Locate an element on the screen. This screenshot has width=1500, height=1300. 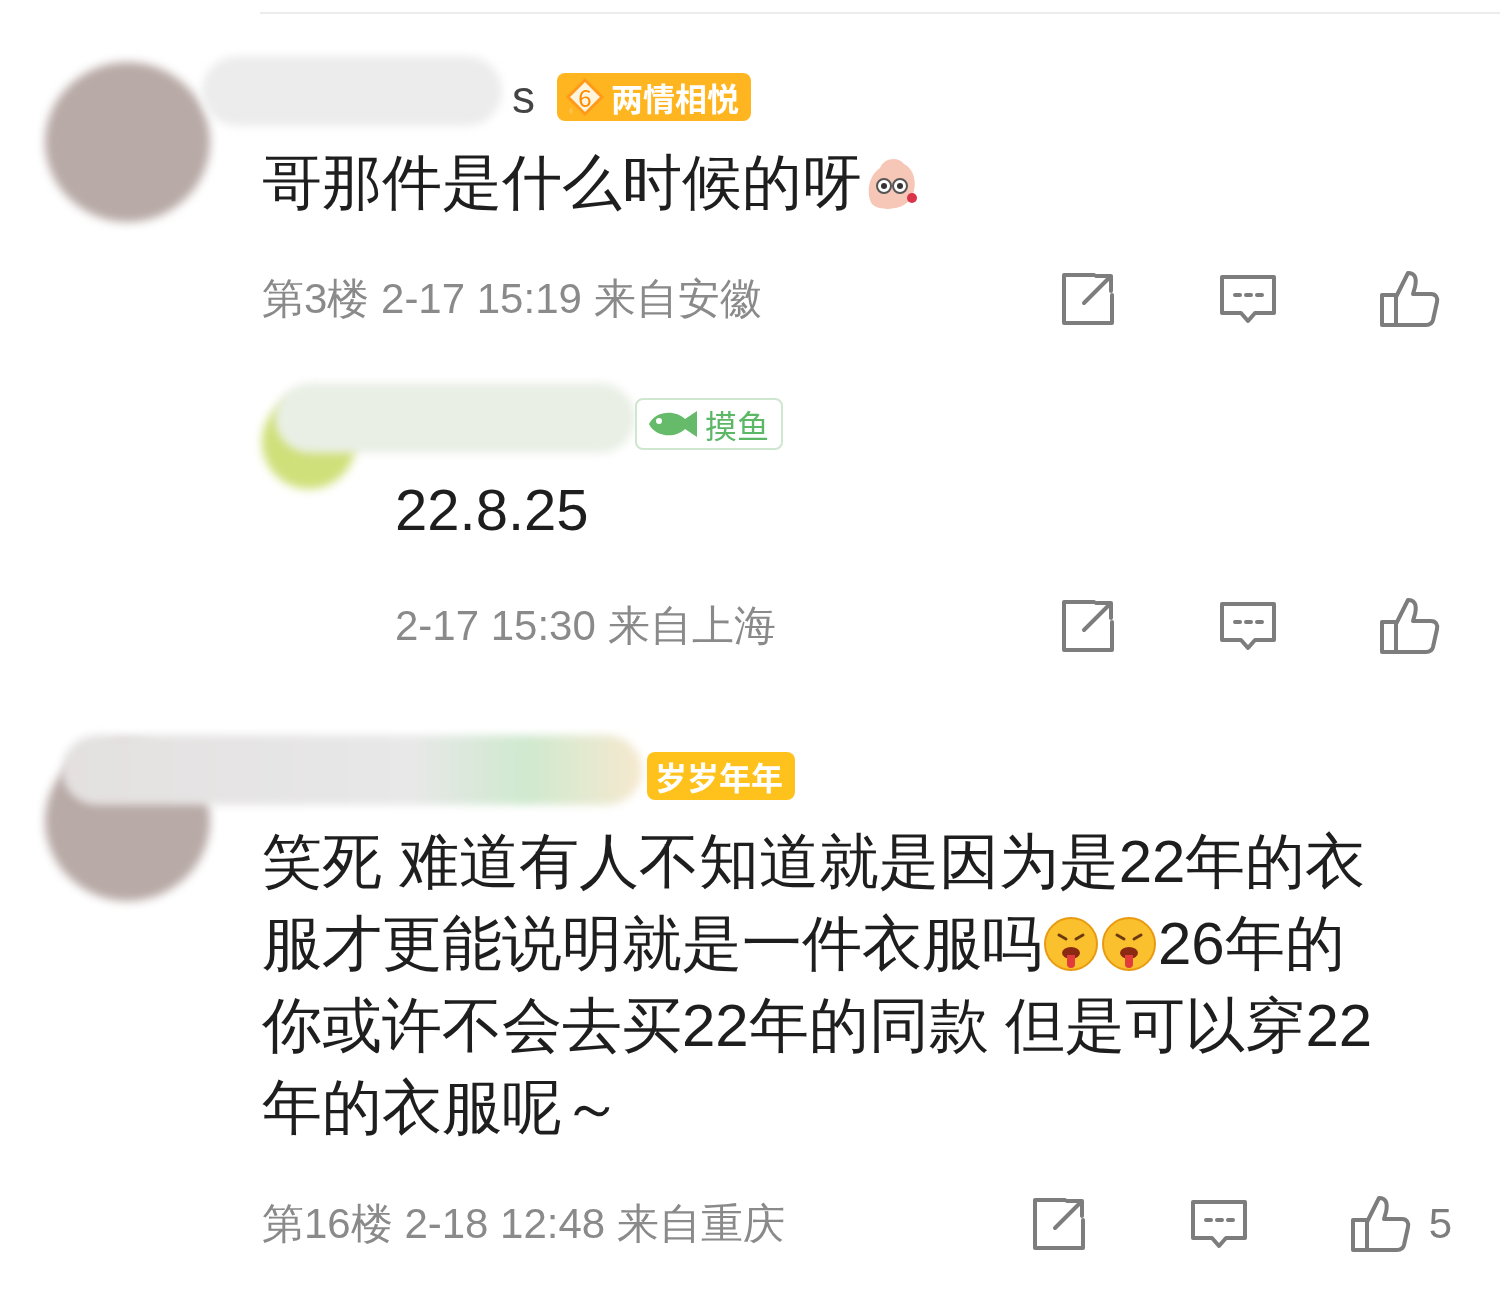
comment-text: 笑死 难道有人不知道就是因为是22年的衣 is located at coordinates (814, 862).